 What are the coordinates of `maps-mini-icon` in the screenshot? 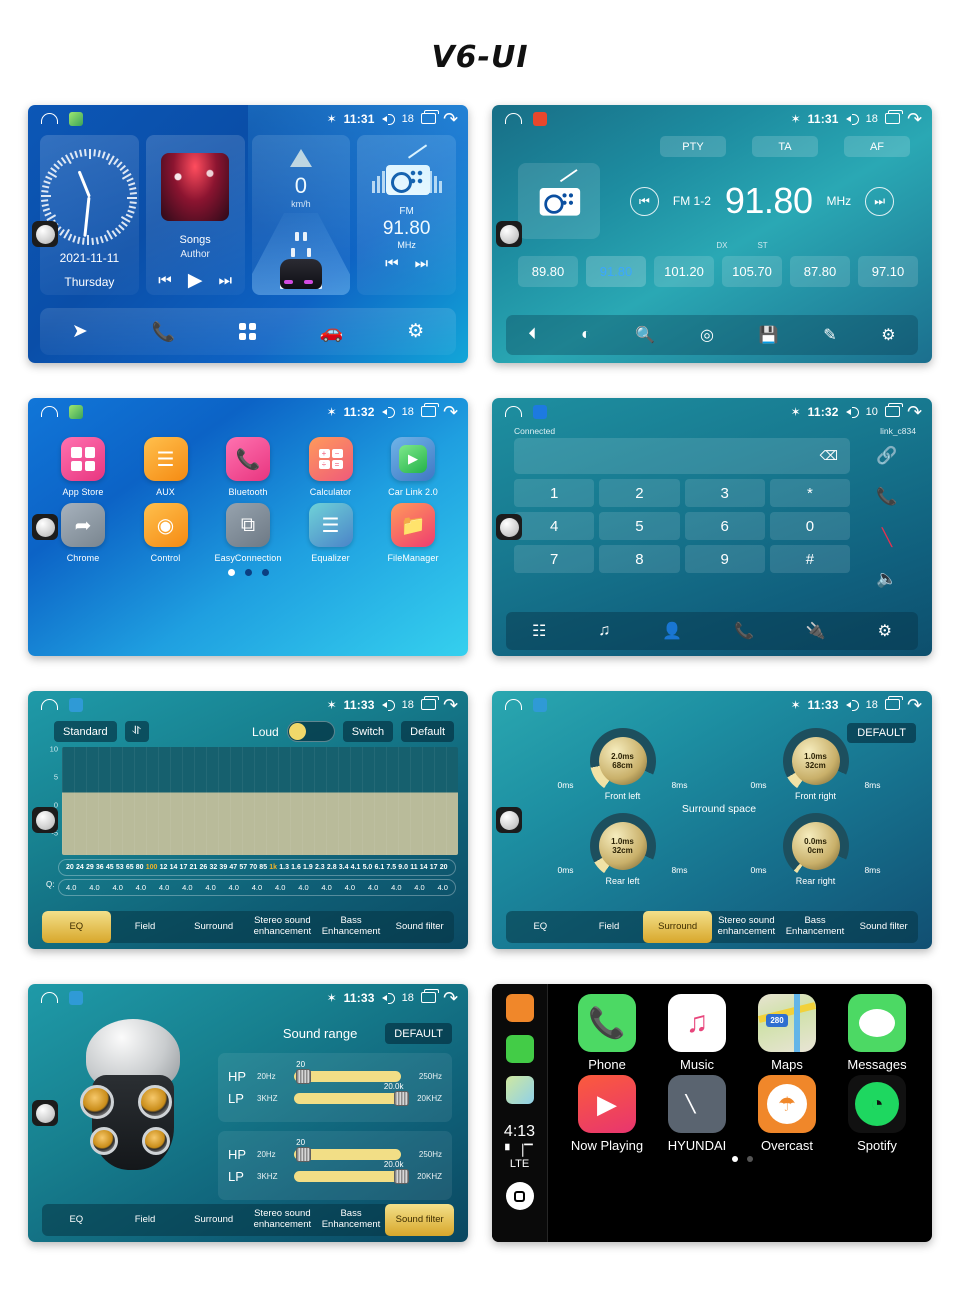 It's located at (519, 1090).